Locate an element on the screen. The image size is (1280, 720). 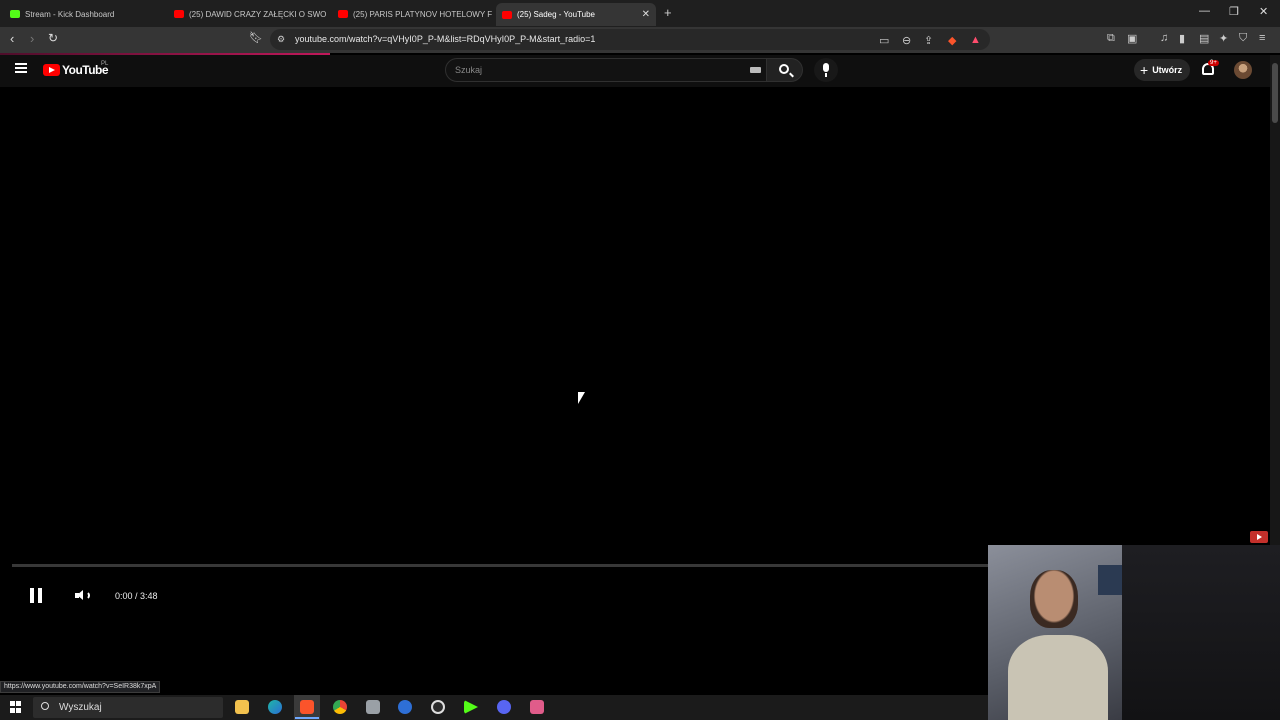
brave-rewards-icon: ▲ is located at coordinates (975, 40).